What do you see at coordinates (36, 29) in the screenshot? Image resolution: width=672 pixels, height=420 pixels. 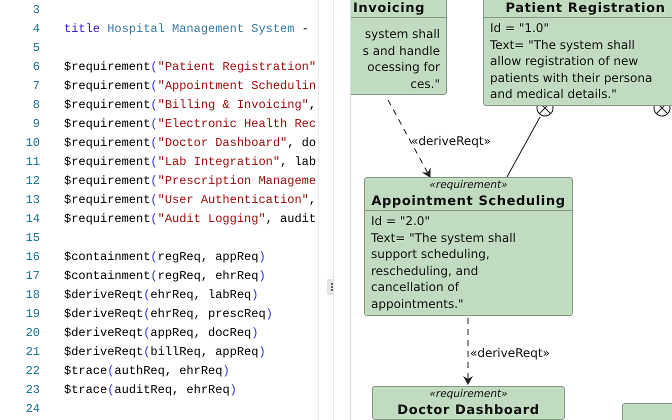 I see `line-number: 4` at bounding box center [36, 29].